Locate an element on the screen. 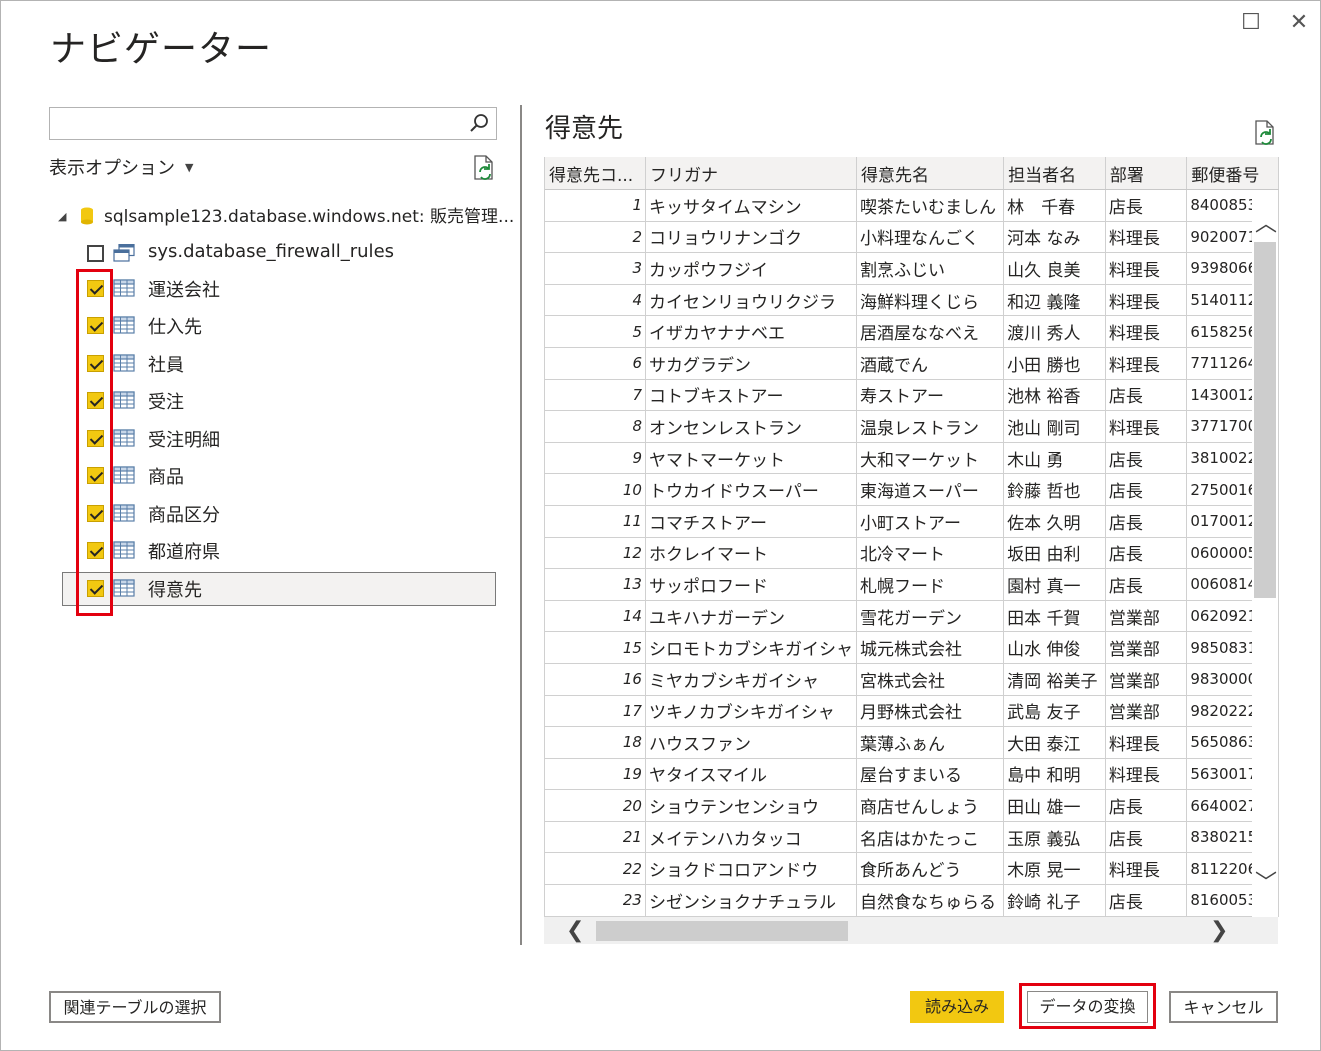  load-button: 読み込み is located at coordinates (957, 1007).